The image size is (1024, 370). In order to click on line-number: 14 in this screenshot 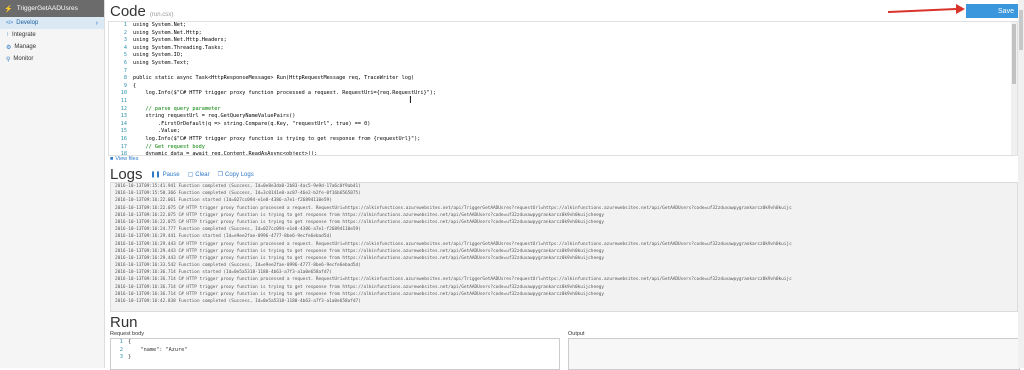, I will do `click(123, 123)`.